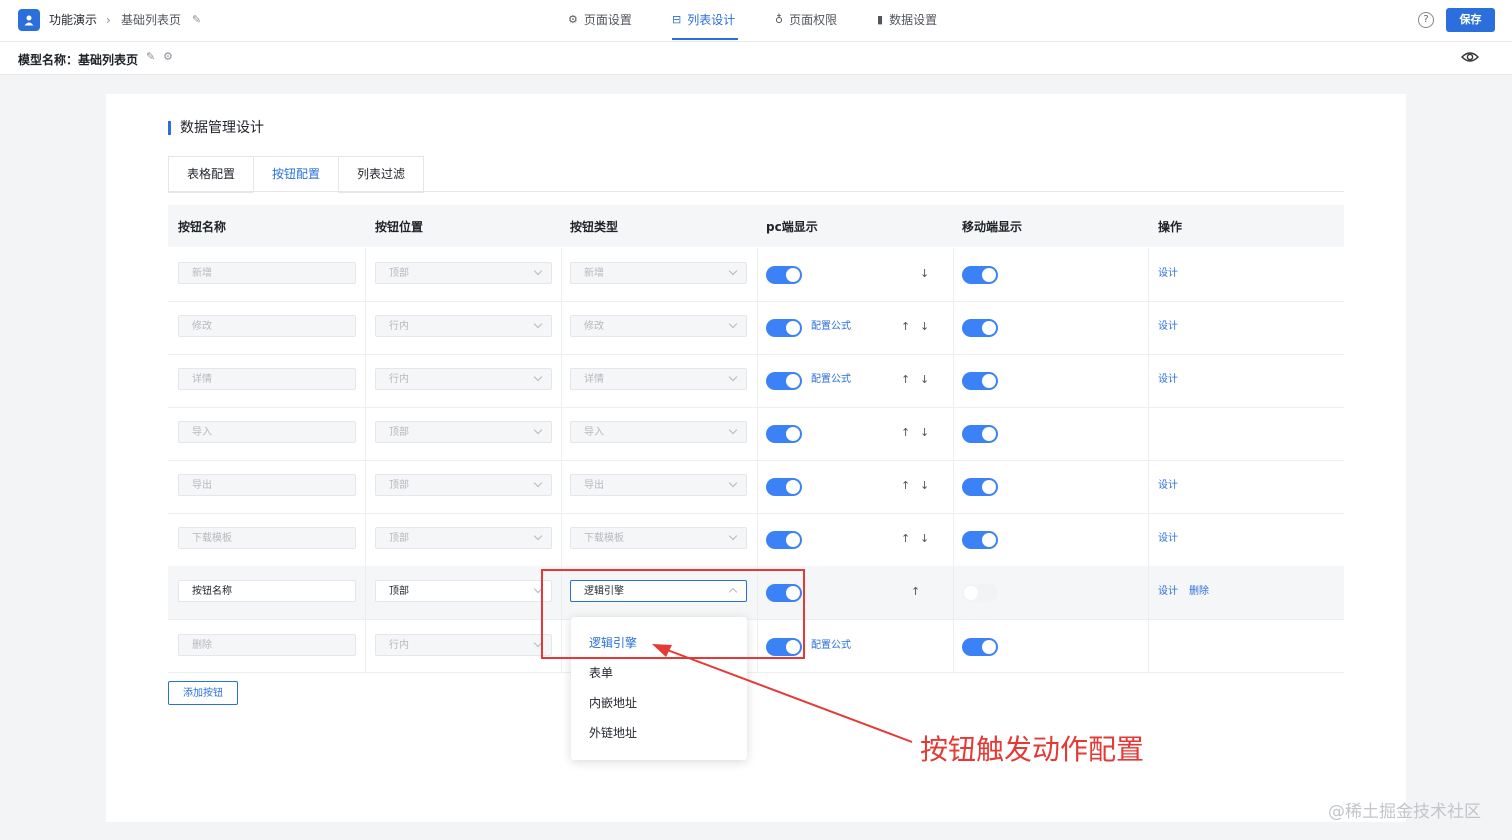 Image resolution: width=1512 pixels, height=840 pixels. Describe the element at coordinates (196, 20) in the screenshot. I see `edit-page-name-icon: ✎` at that location.